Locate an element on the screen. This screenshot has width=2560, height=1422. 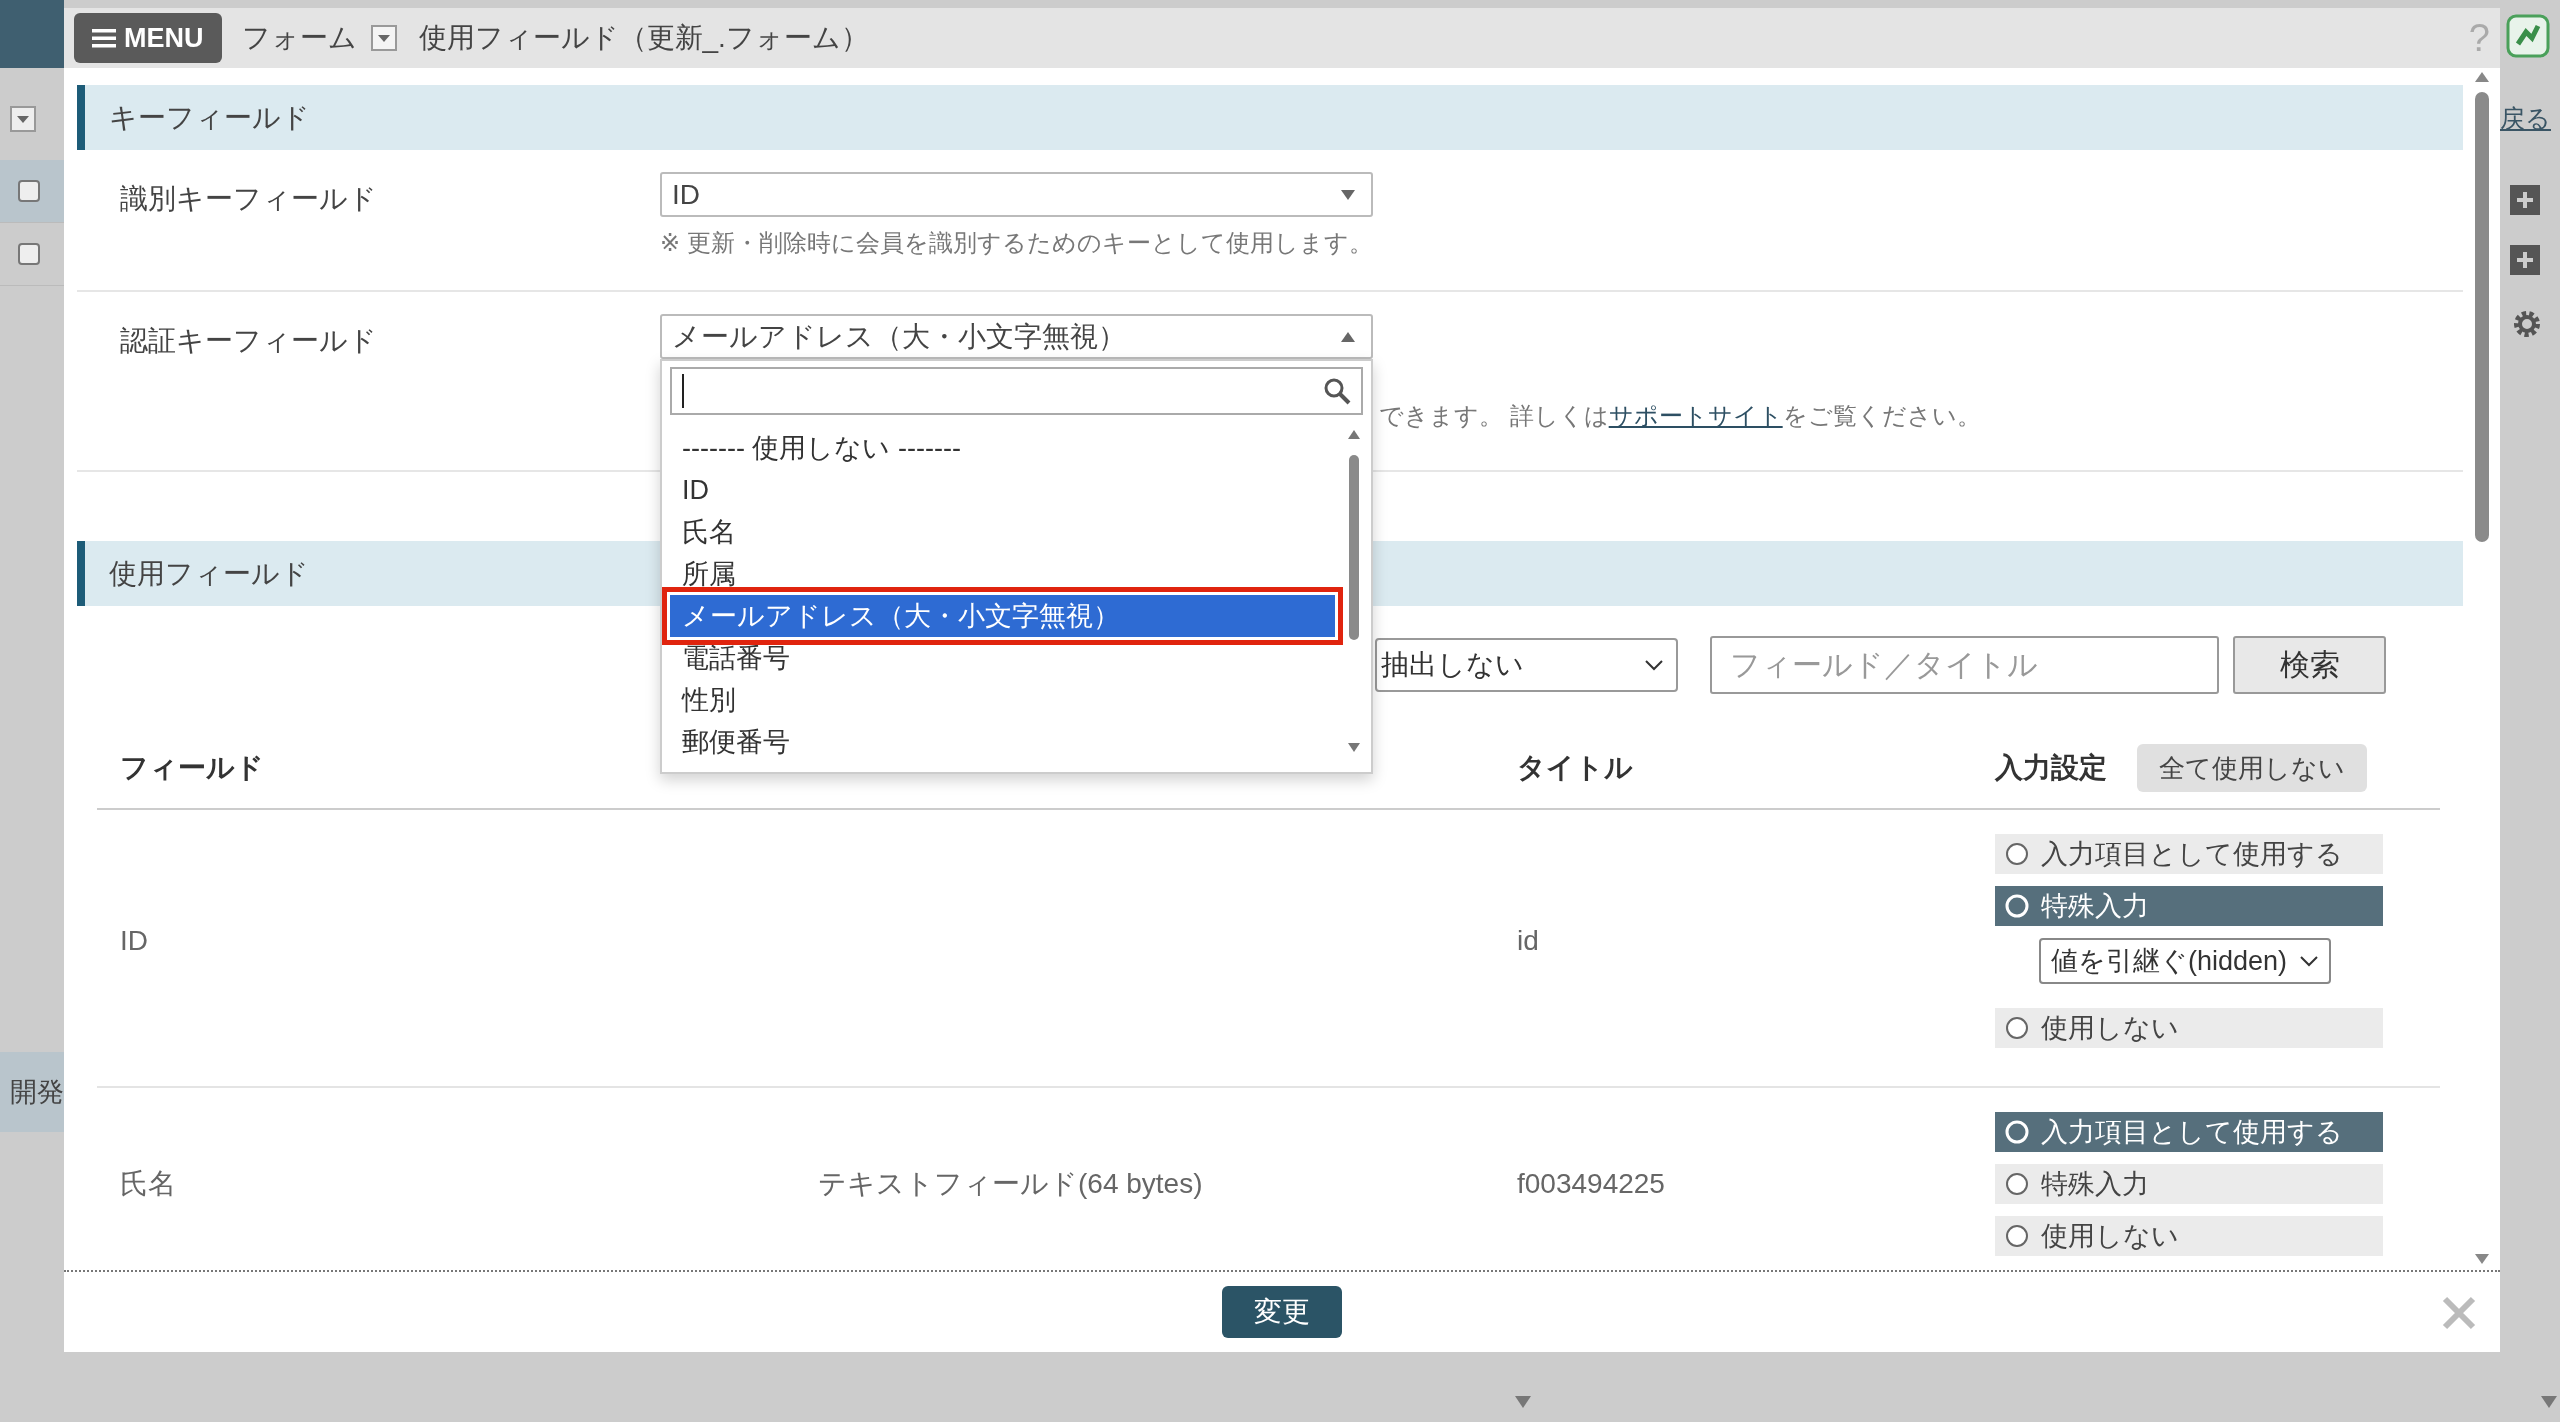
table-cell-text: 氏名 is located at coordinates (148, 1184).